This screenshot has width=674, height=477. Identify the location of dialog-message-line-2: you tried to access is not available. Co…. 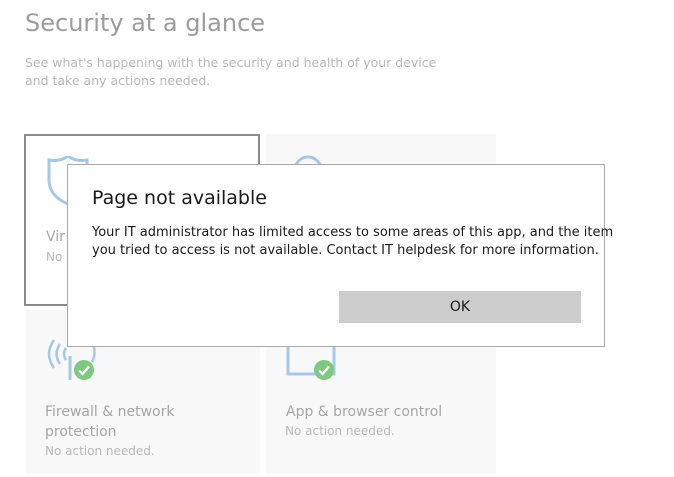
(345, 250).